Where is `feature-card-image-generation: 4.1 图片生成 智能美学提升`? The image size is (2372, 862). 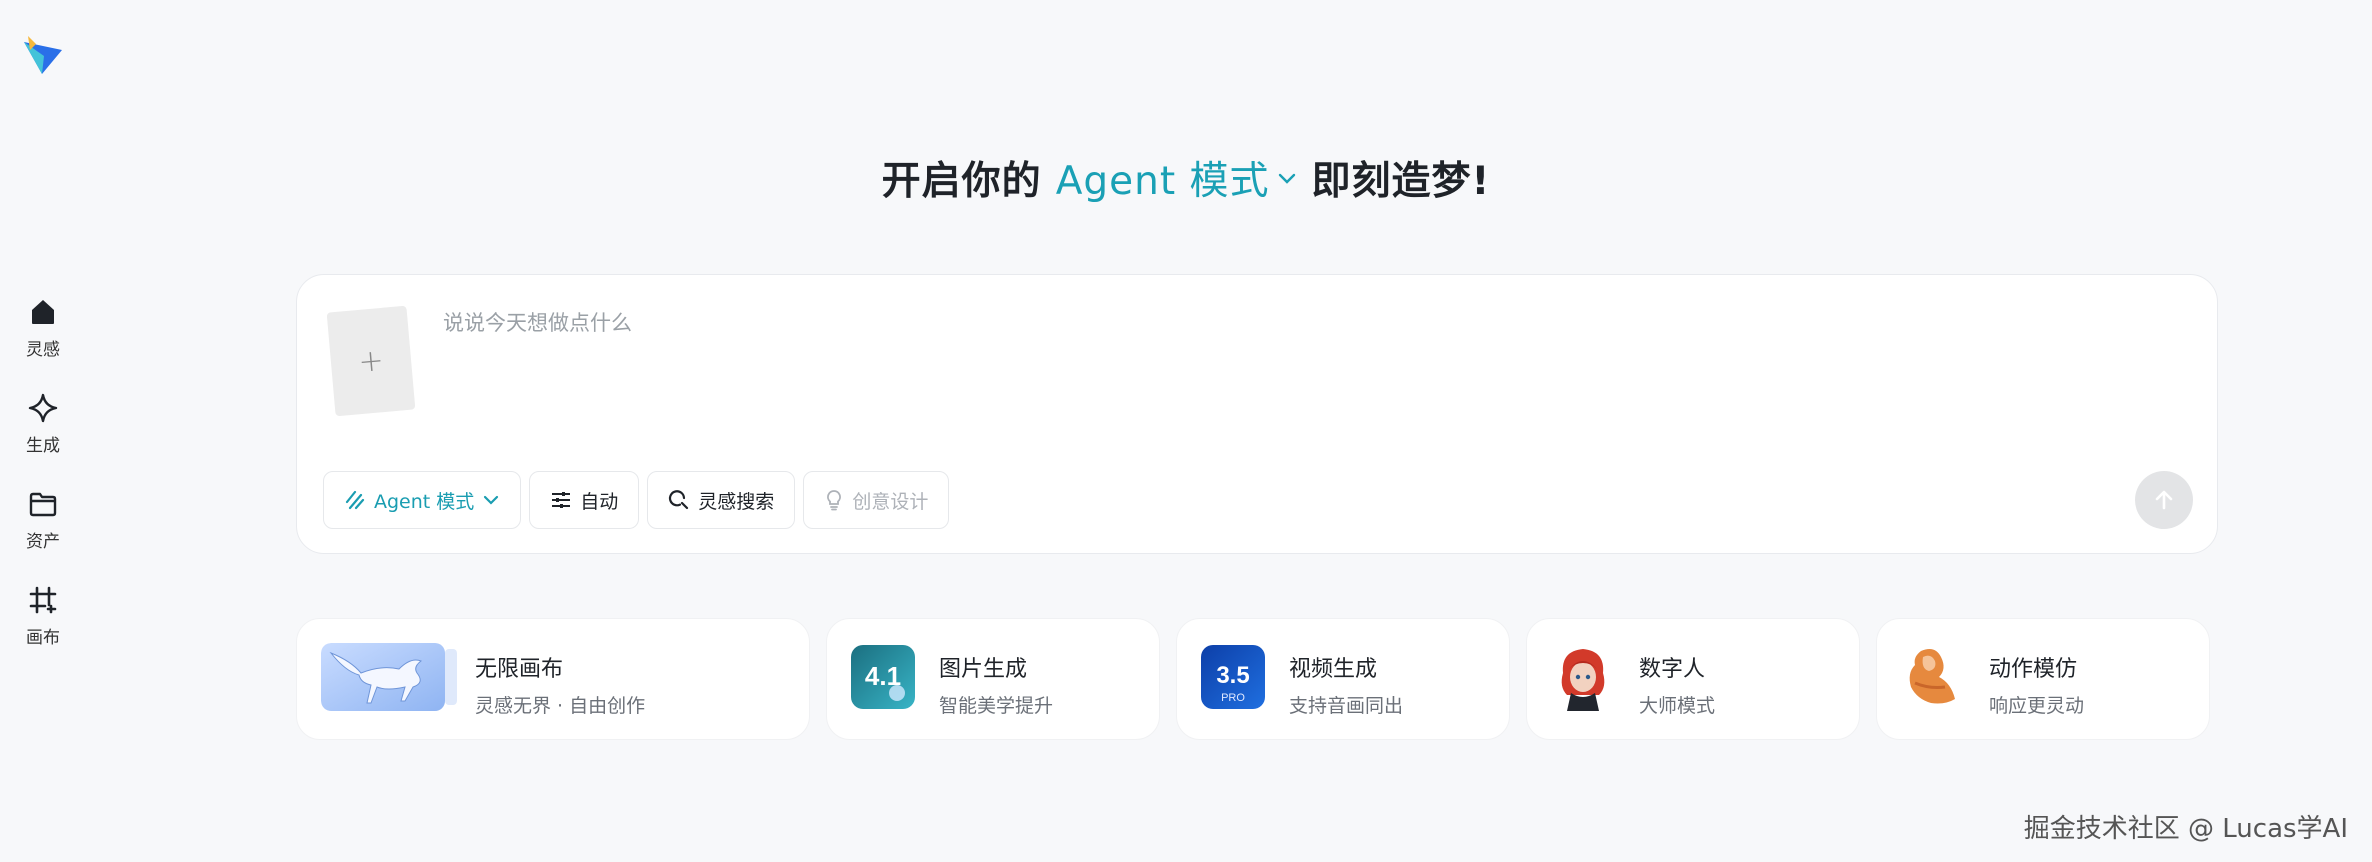
feature-card-image-generation: 4.1 图片生成 智能美学提升 is located at coordinates (993, 679).